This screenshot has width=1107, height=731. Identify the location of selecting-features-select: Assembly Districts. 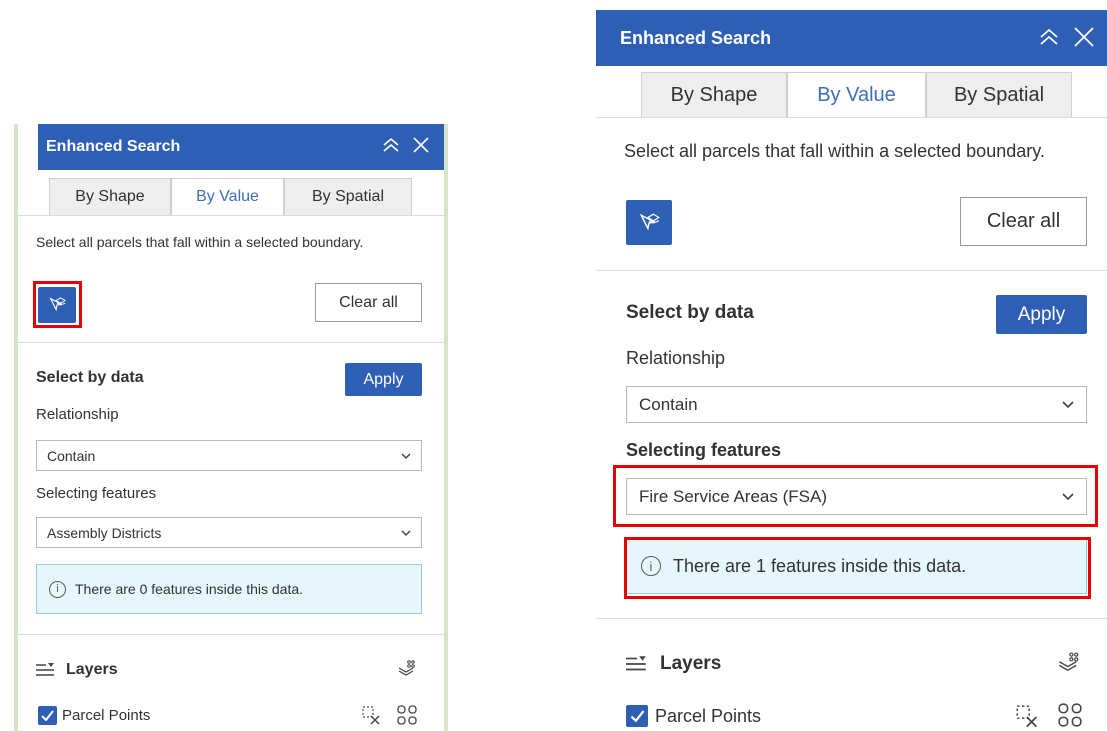
(229, 532).